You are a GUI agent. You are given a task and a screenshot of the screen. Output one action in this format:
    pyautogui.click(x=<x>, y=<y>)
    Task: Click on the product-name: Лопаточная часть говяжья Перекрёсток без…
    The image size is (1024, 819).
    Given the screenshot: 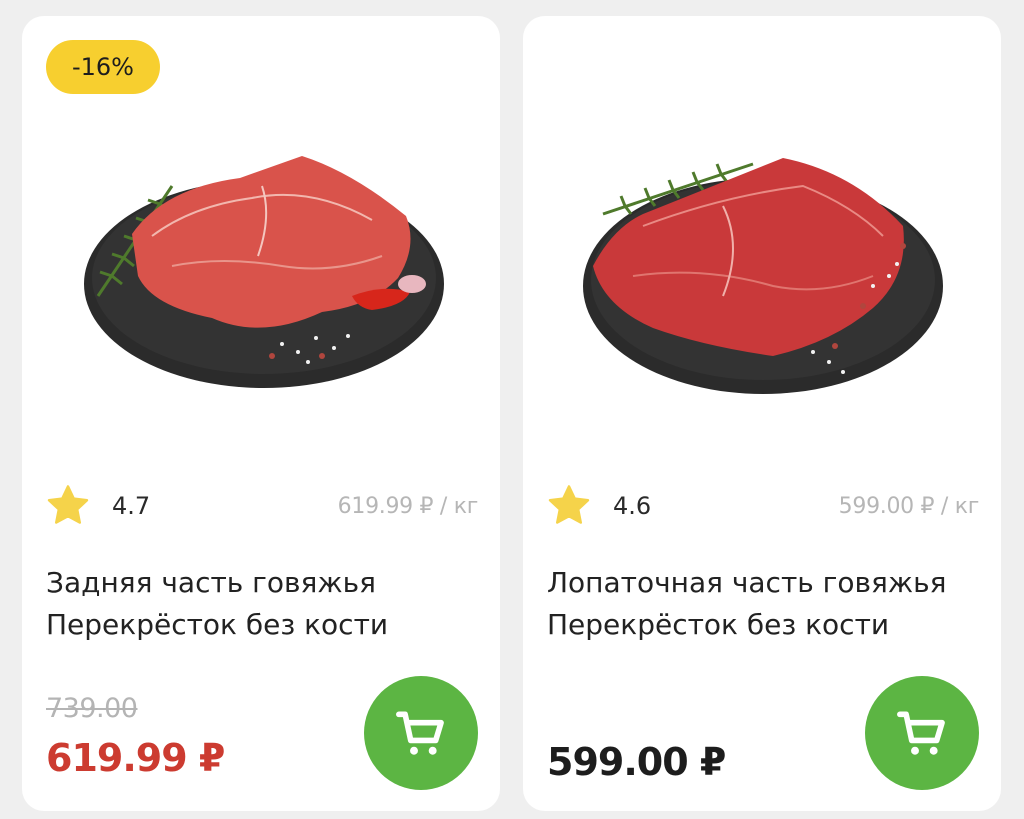 What is the action you would take?
    pyautogui.click(x=762, y=604)
    